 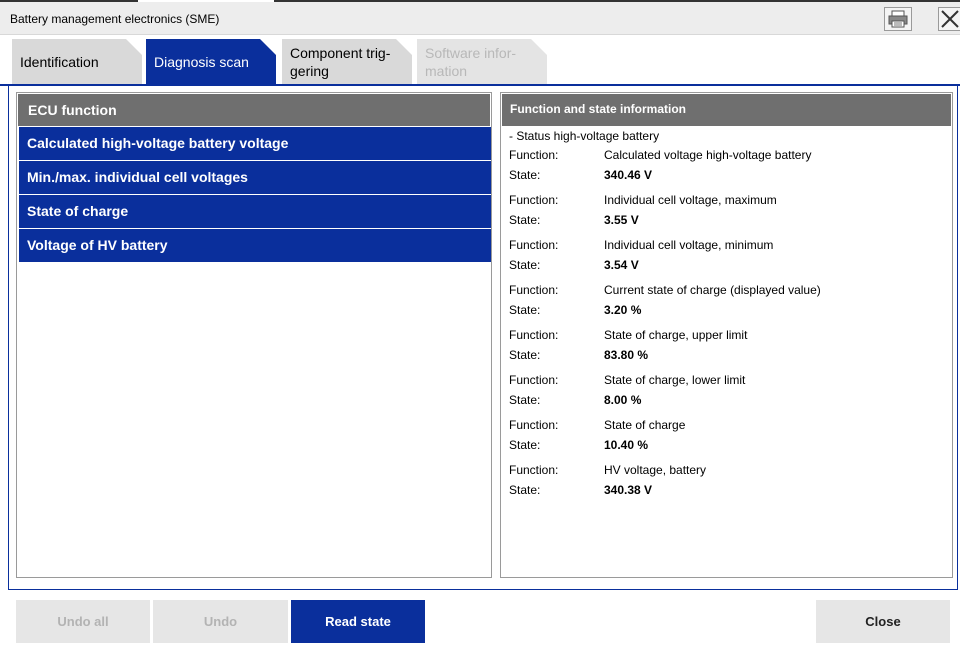 I want to click on tab-software-information: Software infor- mation, so click(x=482, y=62).